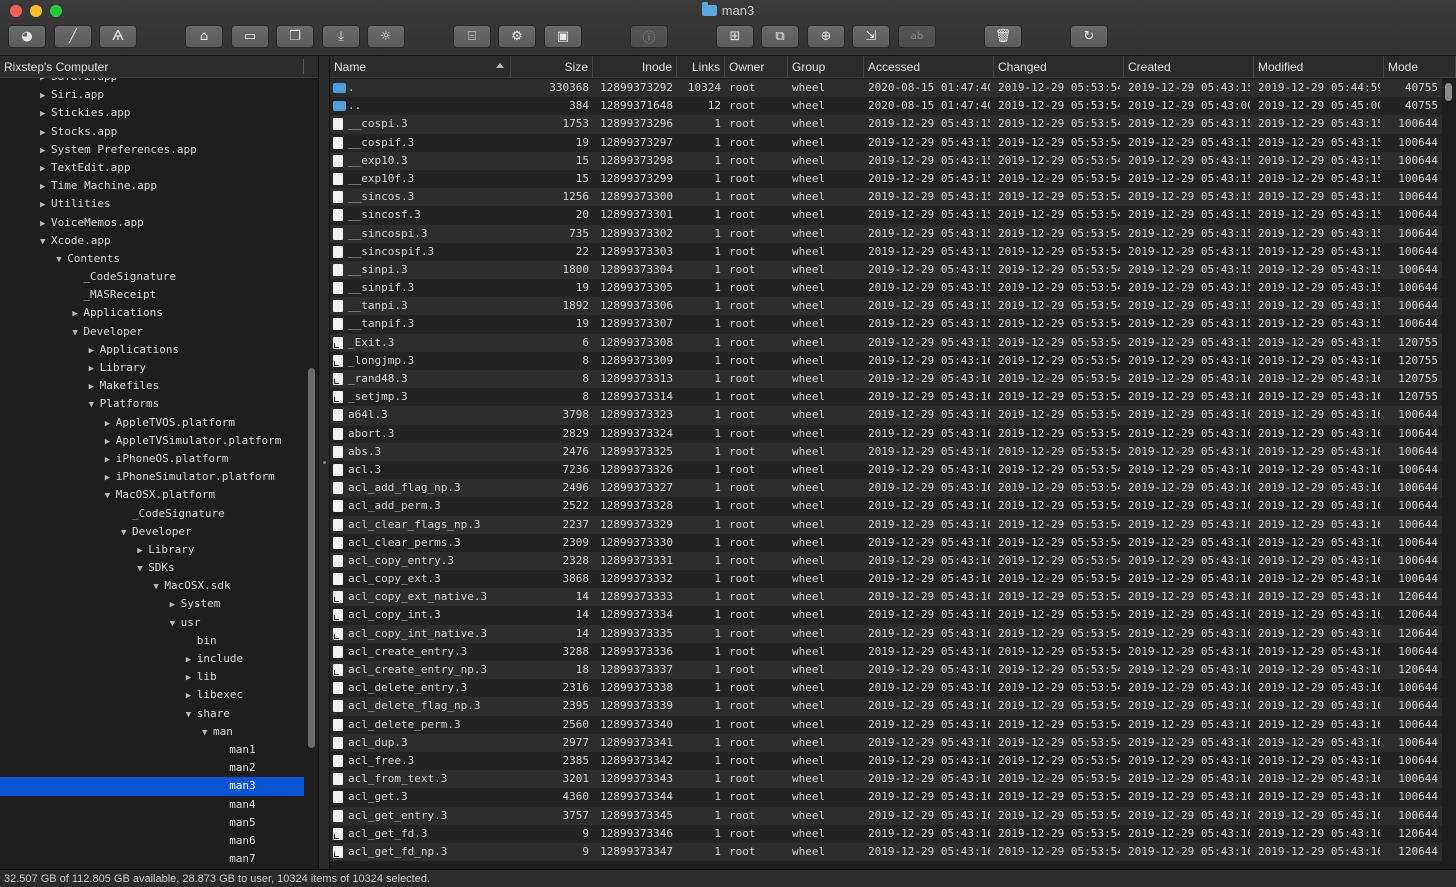  Describe the element at coordinates (159, 168) in the screenshot. I see `tree-item: ▶ TextEdit.app` at that location.